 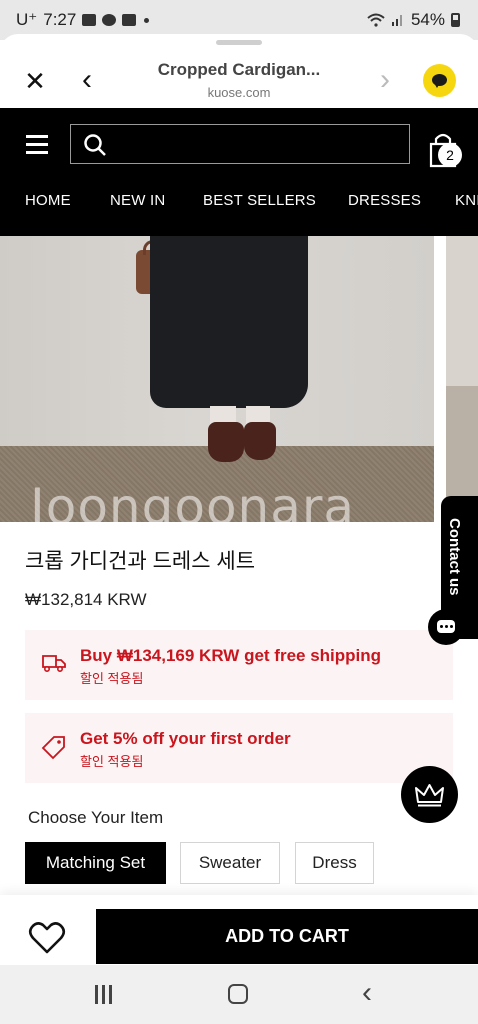 I want to click on image-dress, so click(x=229, y=322).